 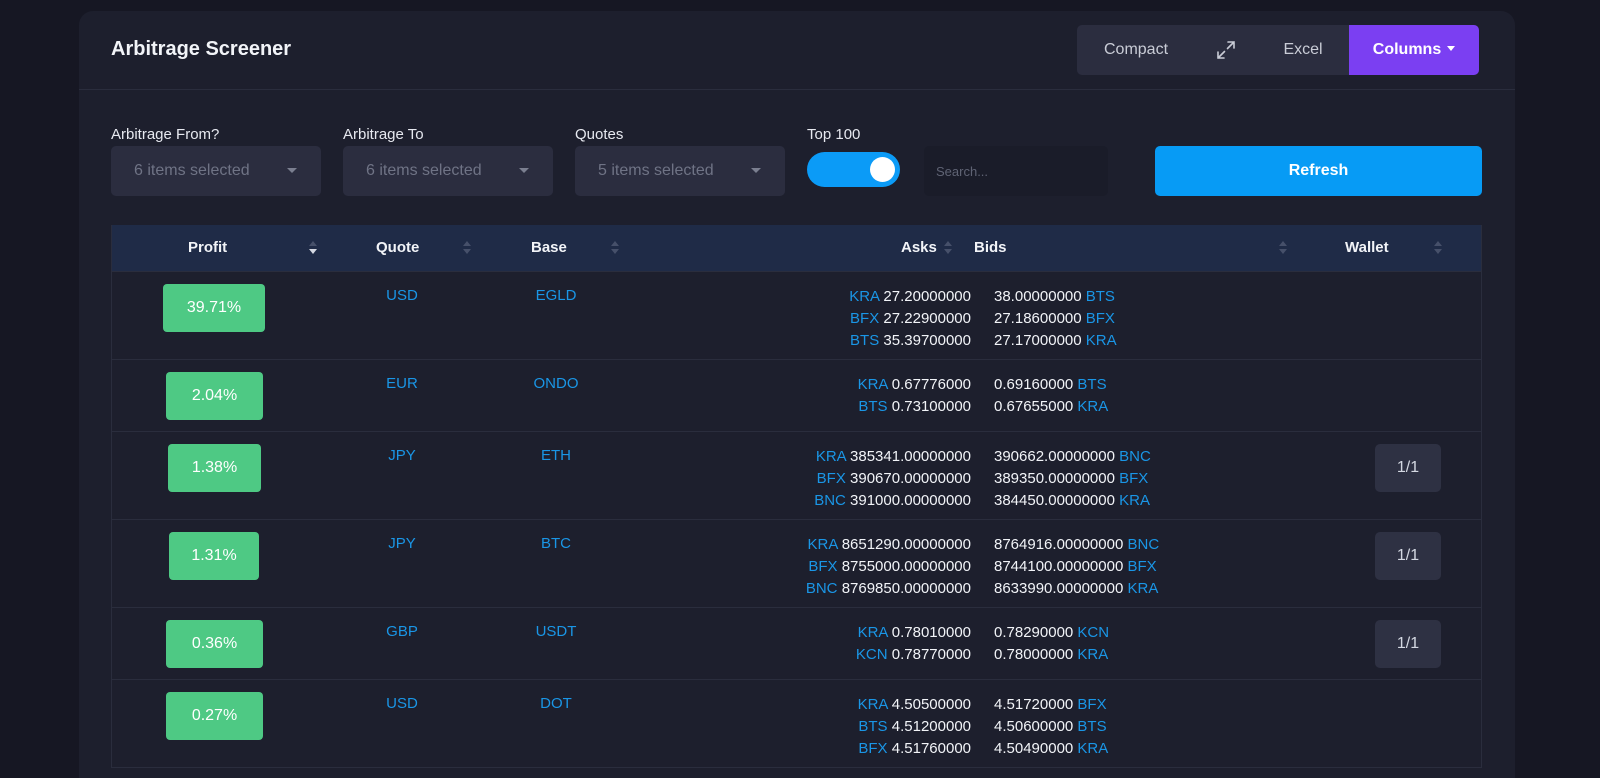 I want to click on quote-link: GBP, so click(x=402, y=631).